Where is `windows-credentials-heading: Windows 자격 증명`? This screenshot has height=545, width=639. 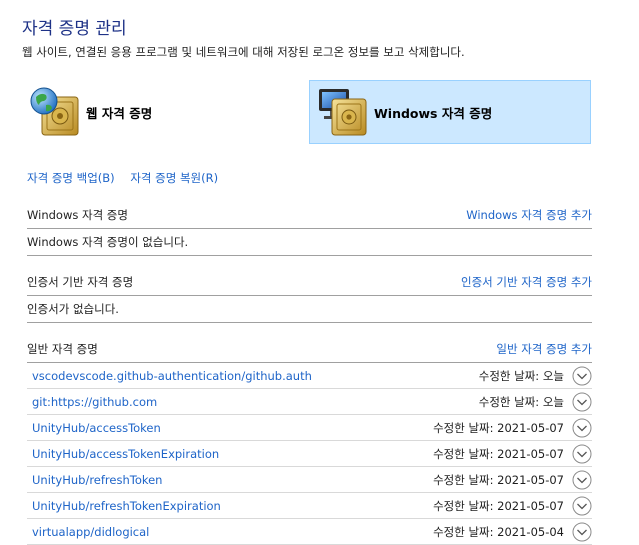
windows-credentials-heading: Windows 자격 증명 is located at coordinates (77, 215).